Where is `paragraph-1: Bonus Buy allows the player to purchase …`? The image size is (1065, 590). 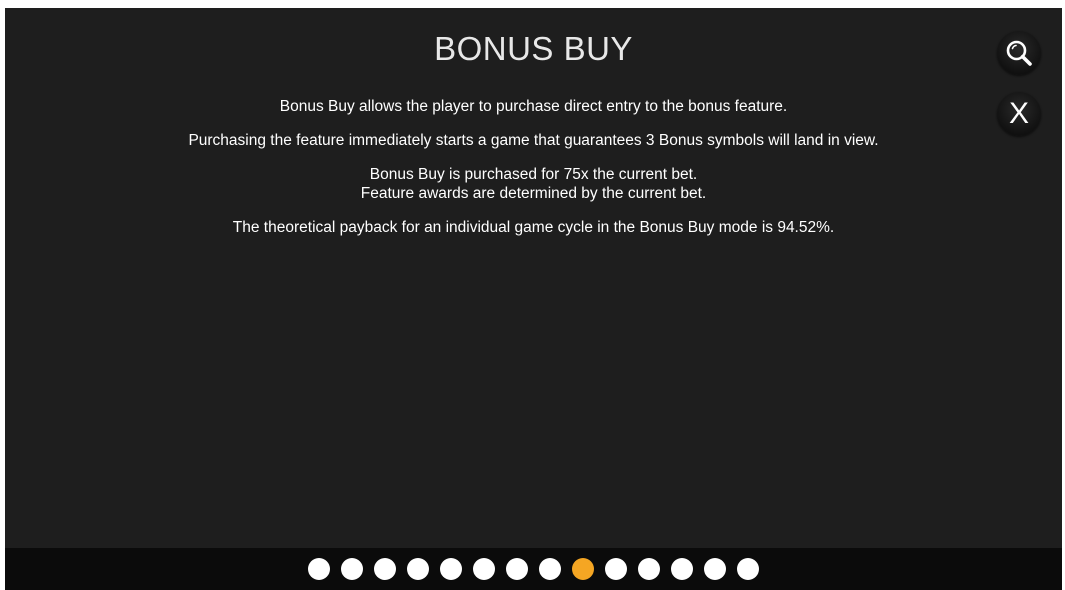 paragraph-1: Bonus Buy allows the player to purchase … is located at coordinates (533, 106).